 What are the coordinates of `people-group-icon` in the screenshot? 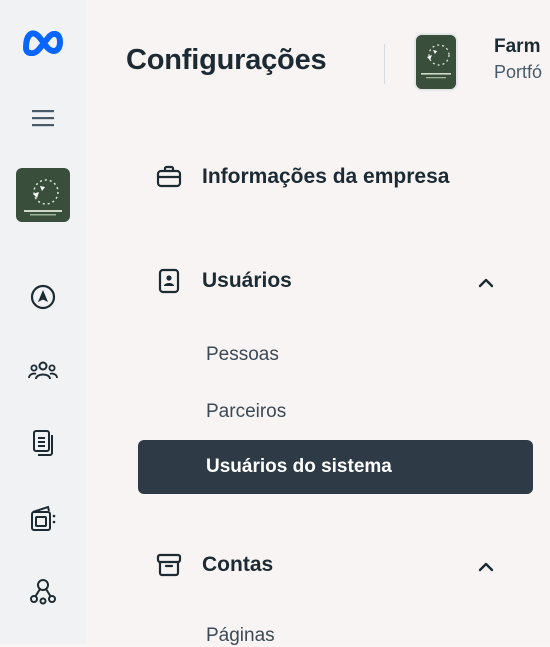 It's located at (43, 371).